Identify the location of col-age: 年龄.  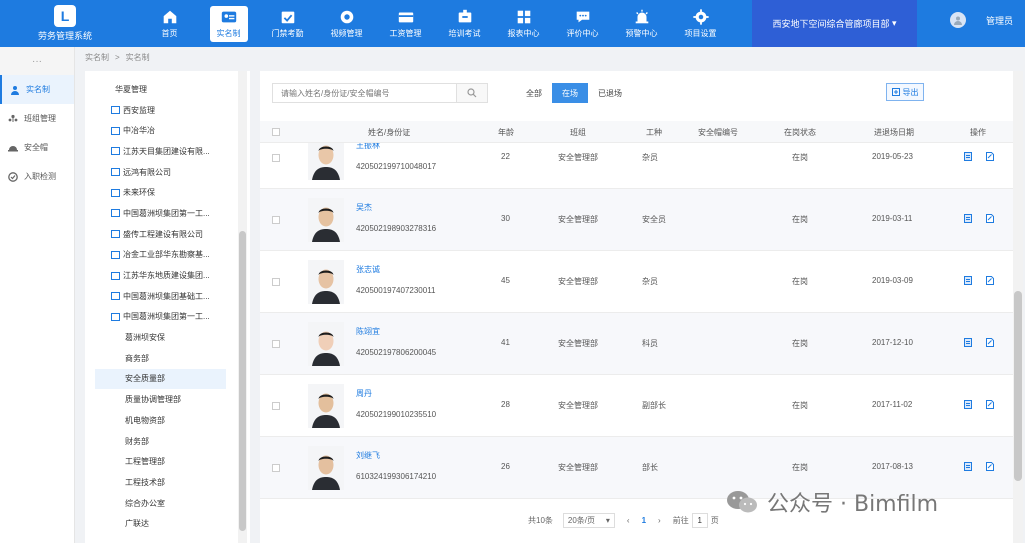
(506, 132).